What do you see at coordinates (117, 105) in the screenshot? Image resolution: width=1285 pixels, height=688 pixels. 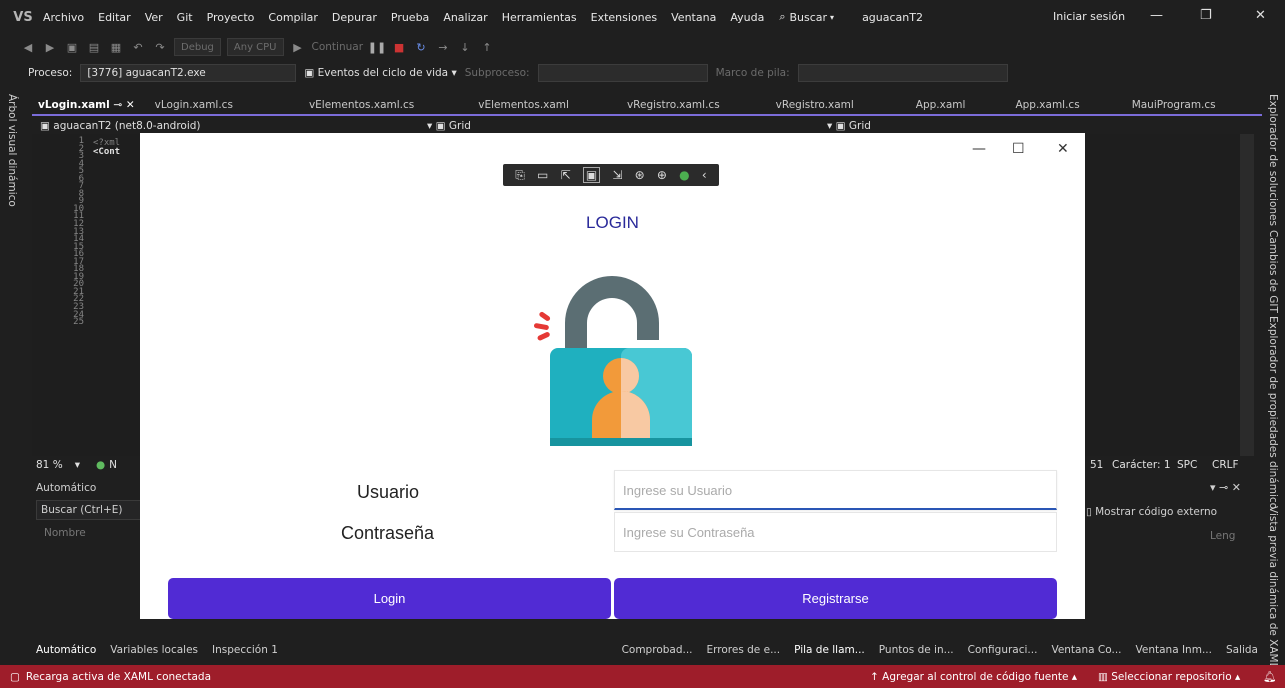 I see `pin-icon: ⊸` at bounding box center [117, 105].